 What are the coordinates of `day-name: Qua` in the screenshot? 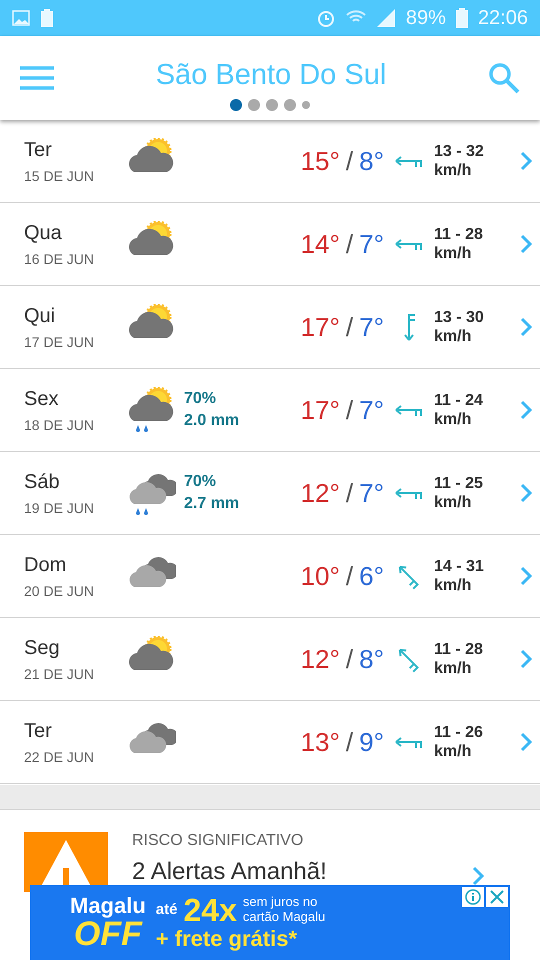 It's located at (43, 233).